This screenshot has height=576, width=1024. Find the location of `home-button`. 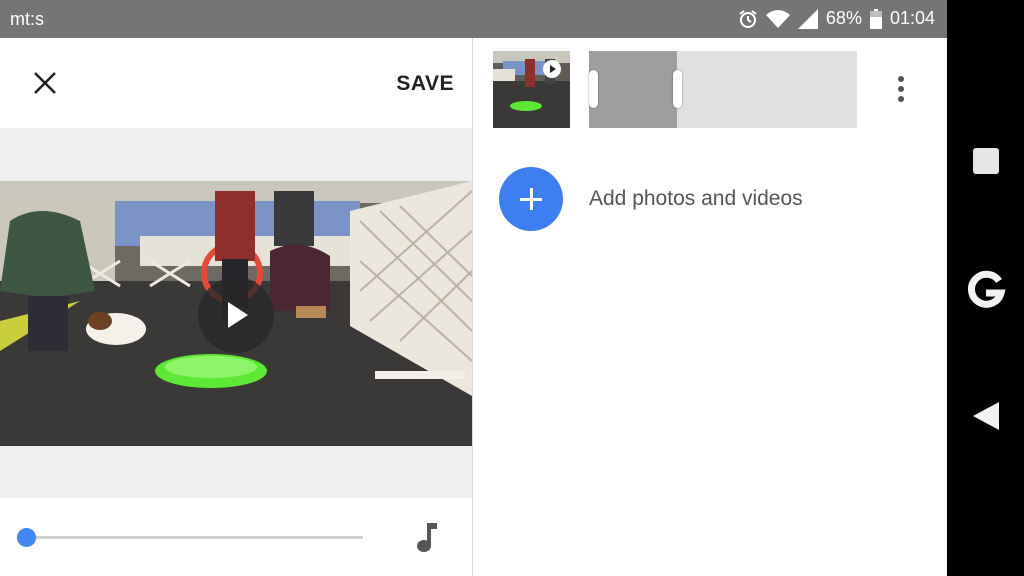

home-button is located at coordinates (986, 290).